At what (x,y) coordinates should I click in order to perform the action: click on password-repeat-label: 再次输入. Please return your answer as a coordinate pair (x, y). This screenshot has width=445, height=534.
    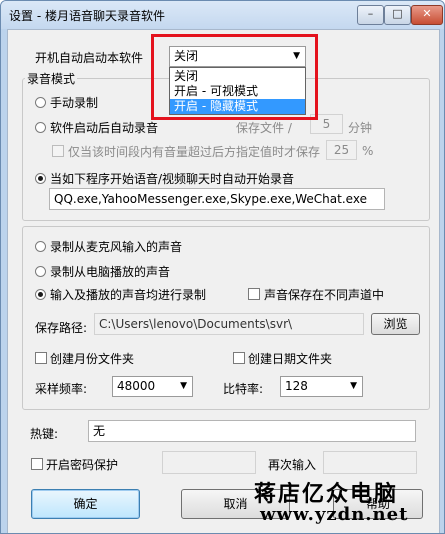
    Looking at the image, I should click on (292, 465).